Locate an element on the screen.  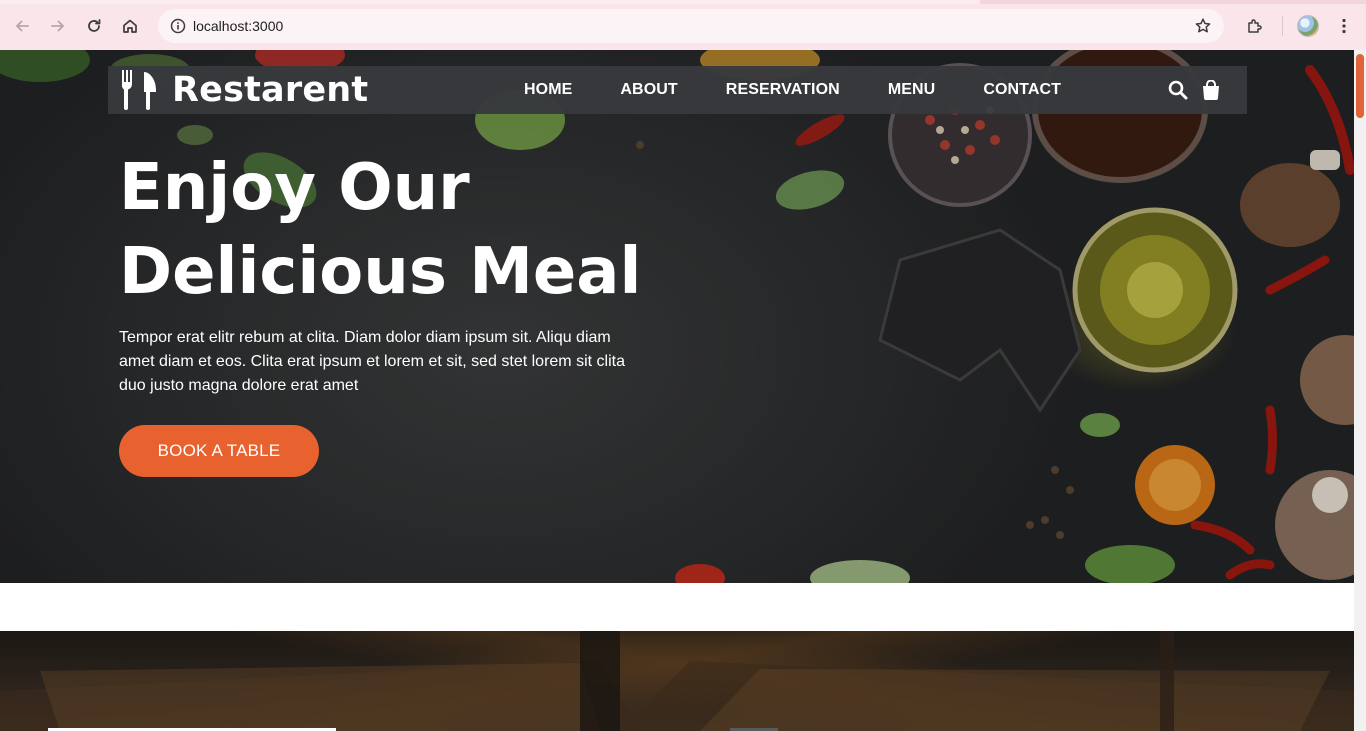
brand-name: Restarent is located at coordinates (270, 90).